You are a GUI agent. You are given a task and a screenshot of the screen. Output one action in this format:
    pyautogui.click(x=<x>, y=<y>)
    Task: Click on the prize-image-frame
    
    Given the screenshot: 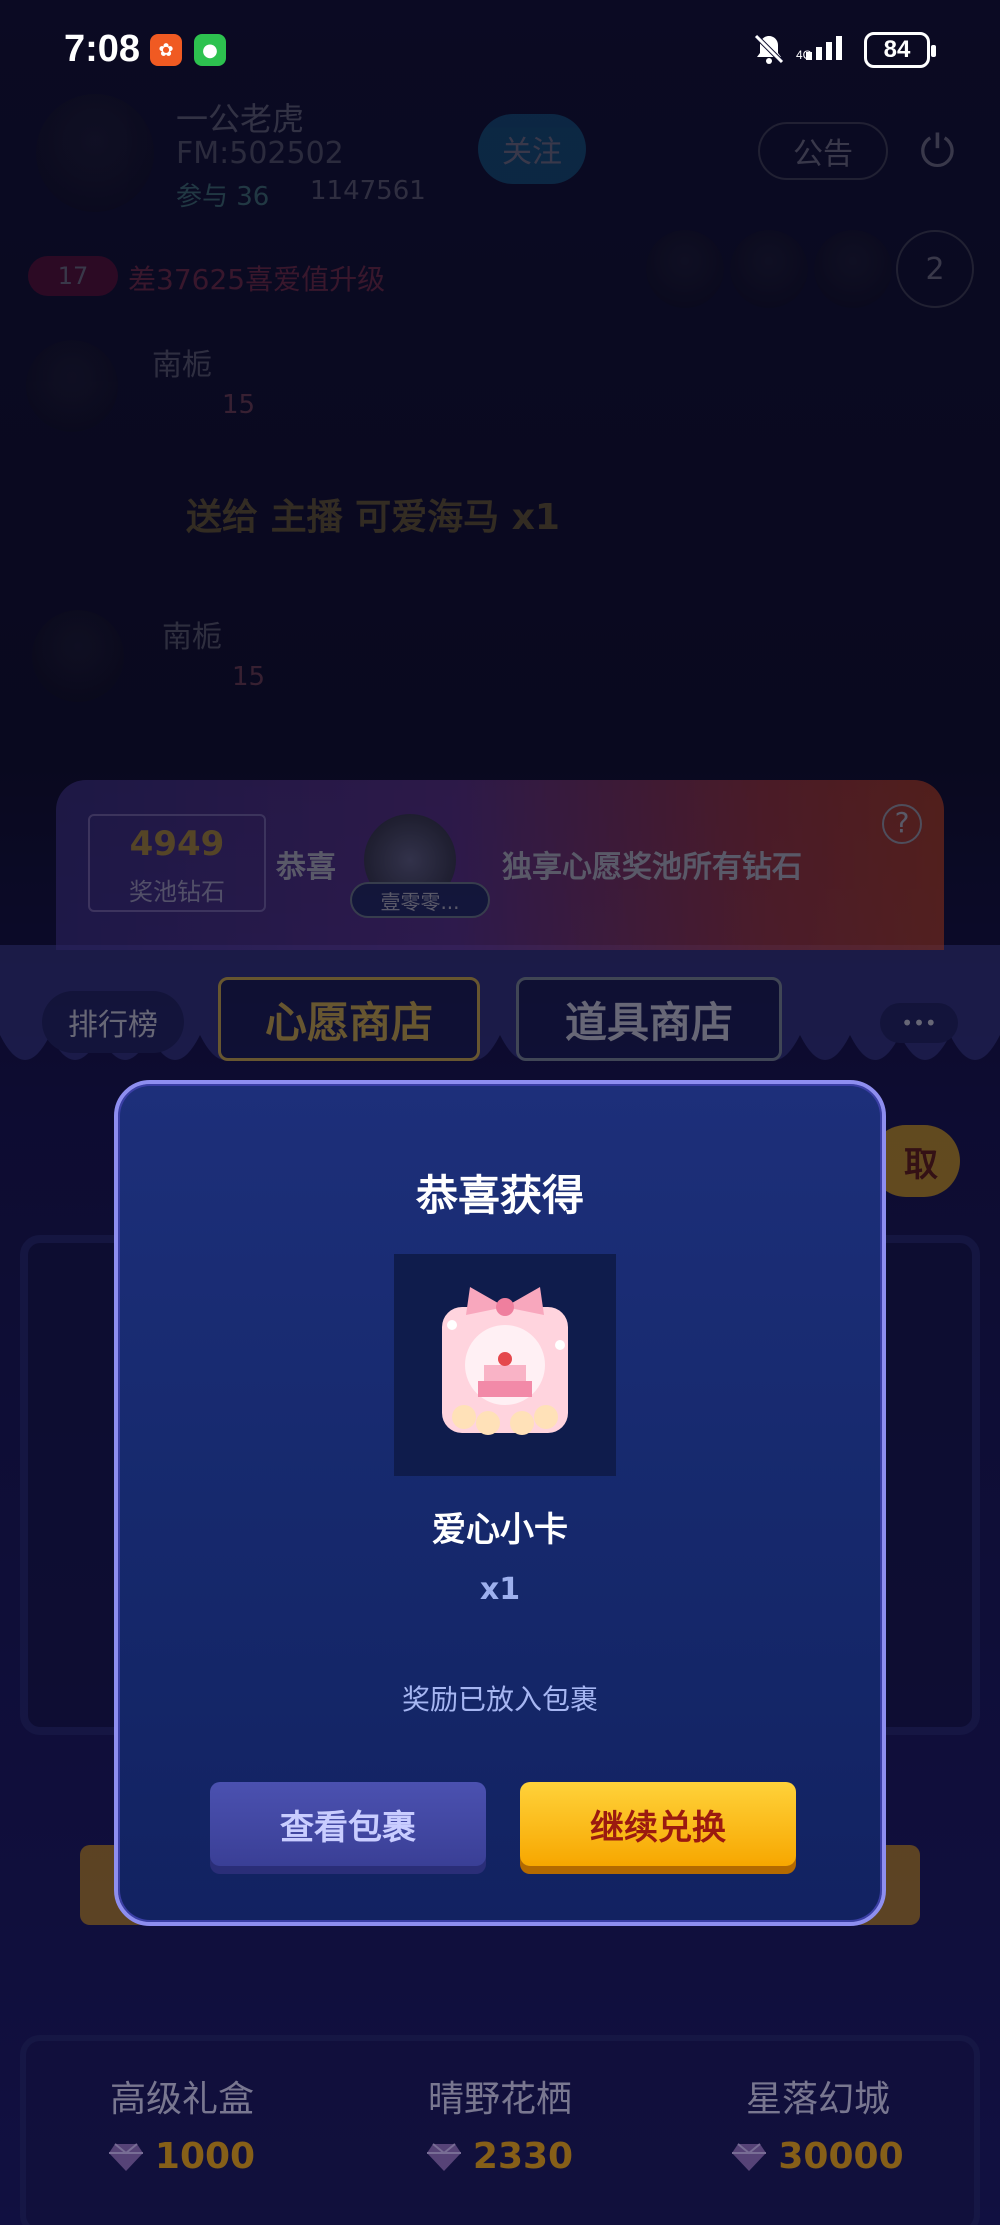 What is the action you would take?
    pyautogui.click(x=505, y=1365)
    